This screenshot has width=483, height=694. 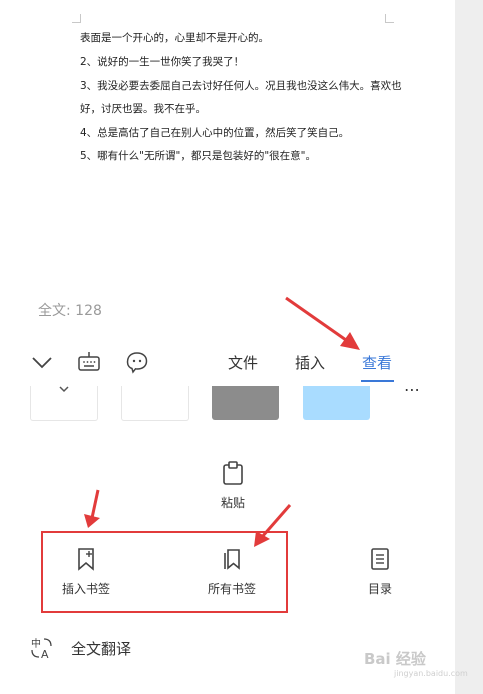 What do you see at coordinates (70, 311) in the screenshot?
I see `word-count: 全文: 128` at bounding box center [70, 311].